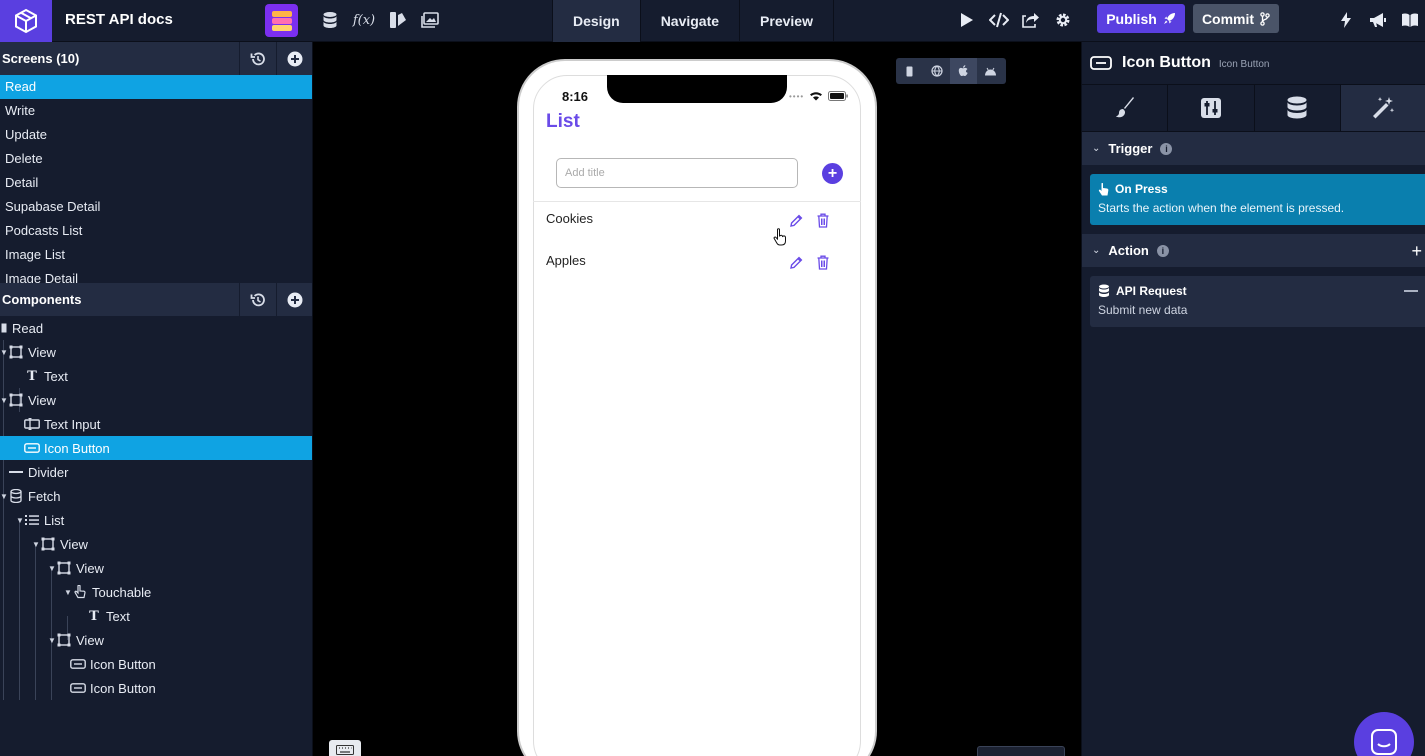 Image resolution: width=1425 pixels, height=756 pixels. I want to click on trigger-section-header: ⌄ Trigger i, so click(1253, 148).